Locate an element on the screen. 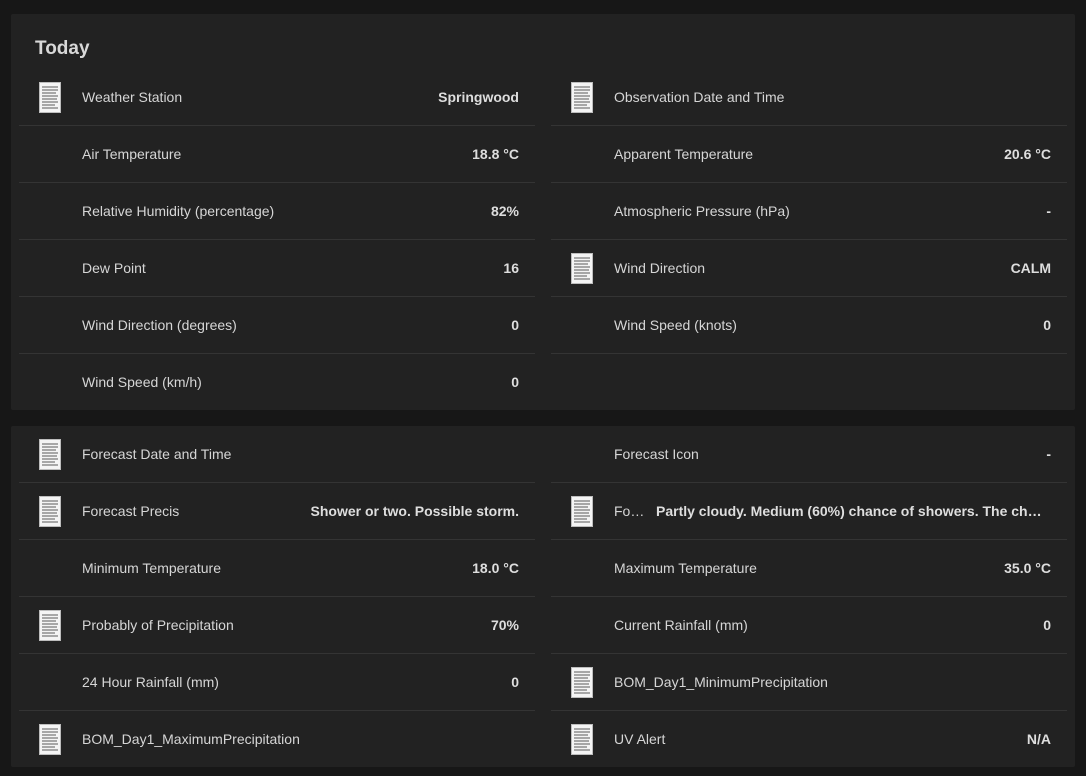  entity-value: N/A is located at coordinates (1038, 739).